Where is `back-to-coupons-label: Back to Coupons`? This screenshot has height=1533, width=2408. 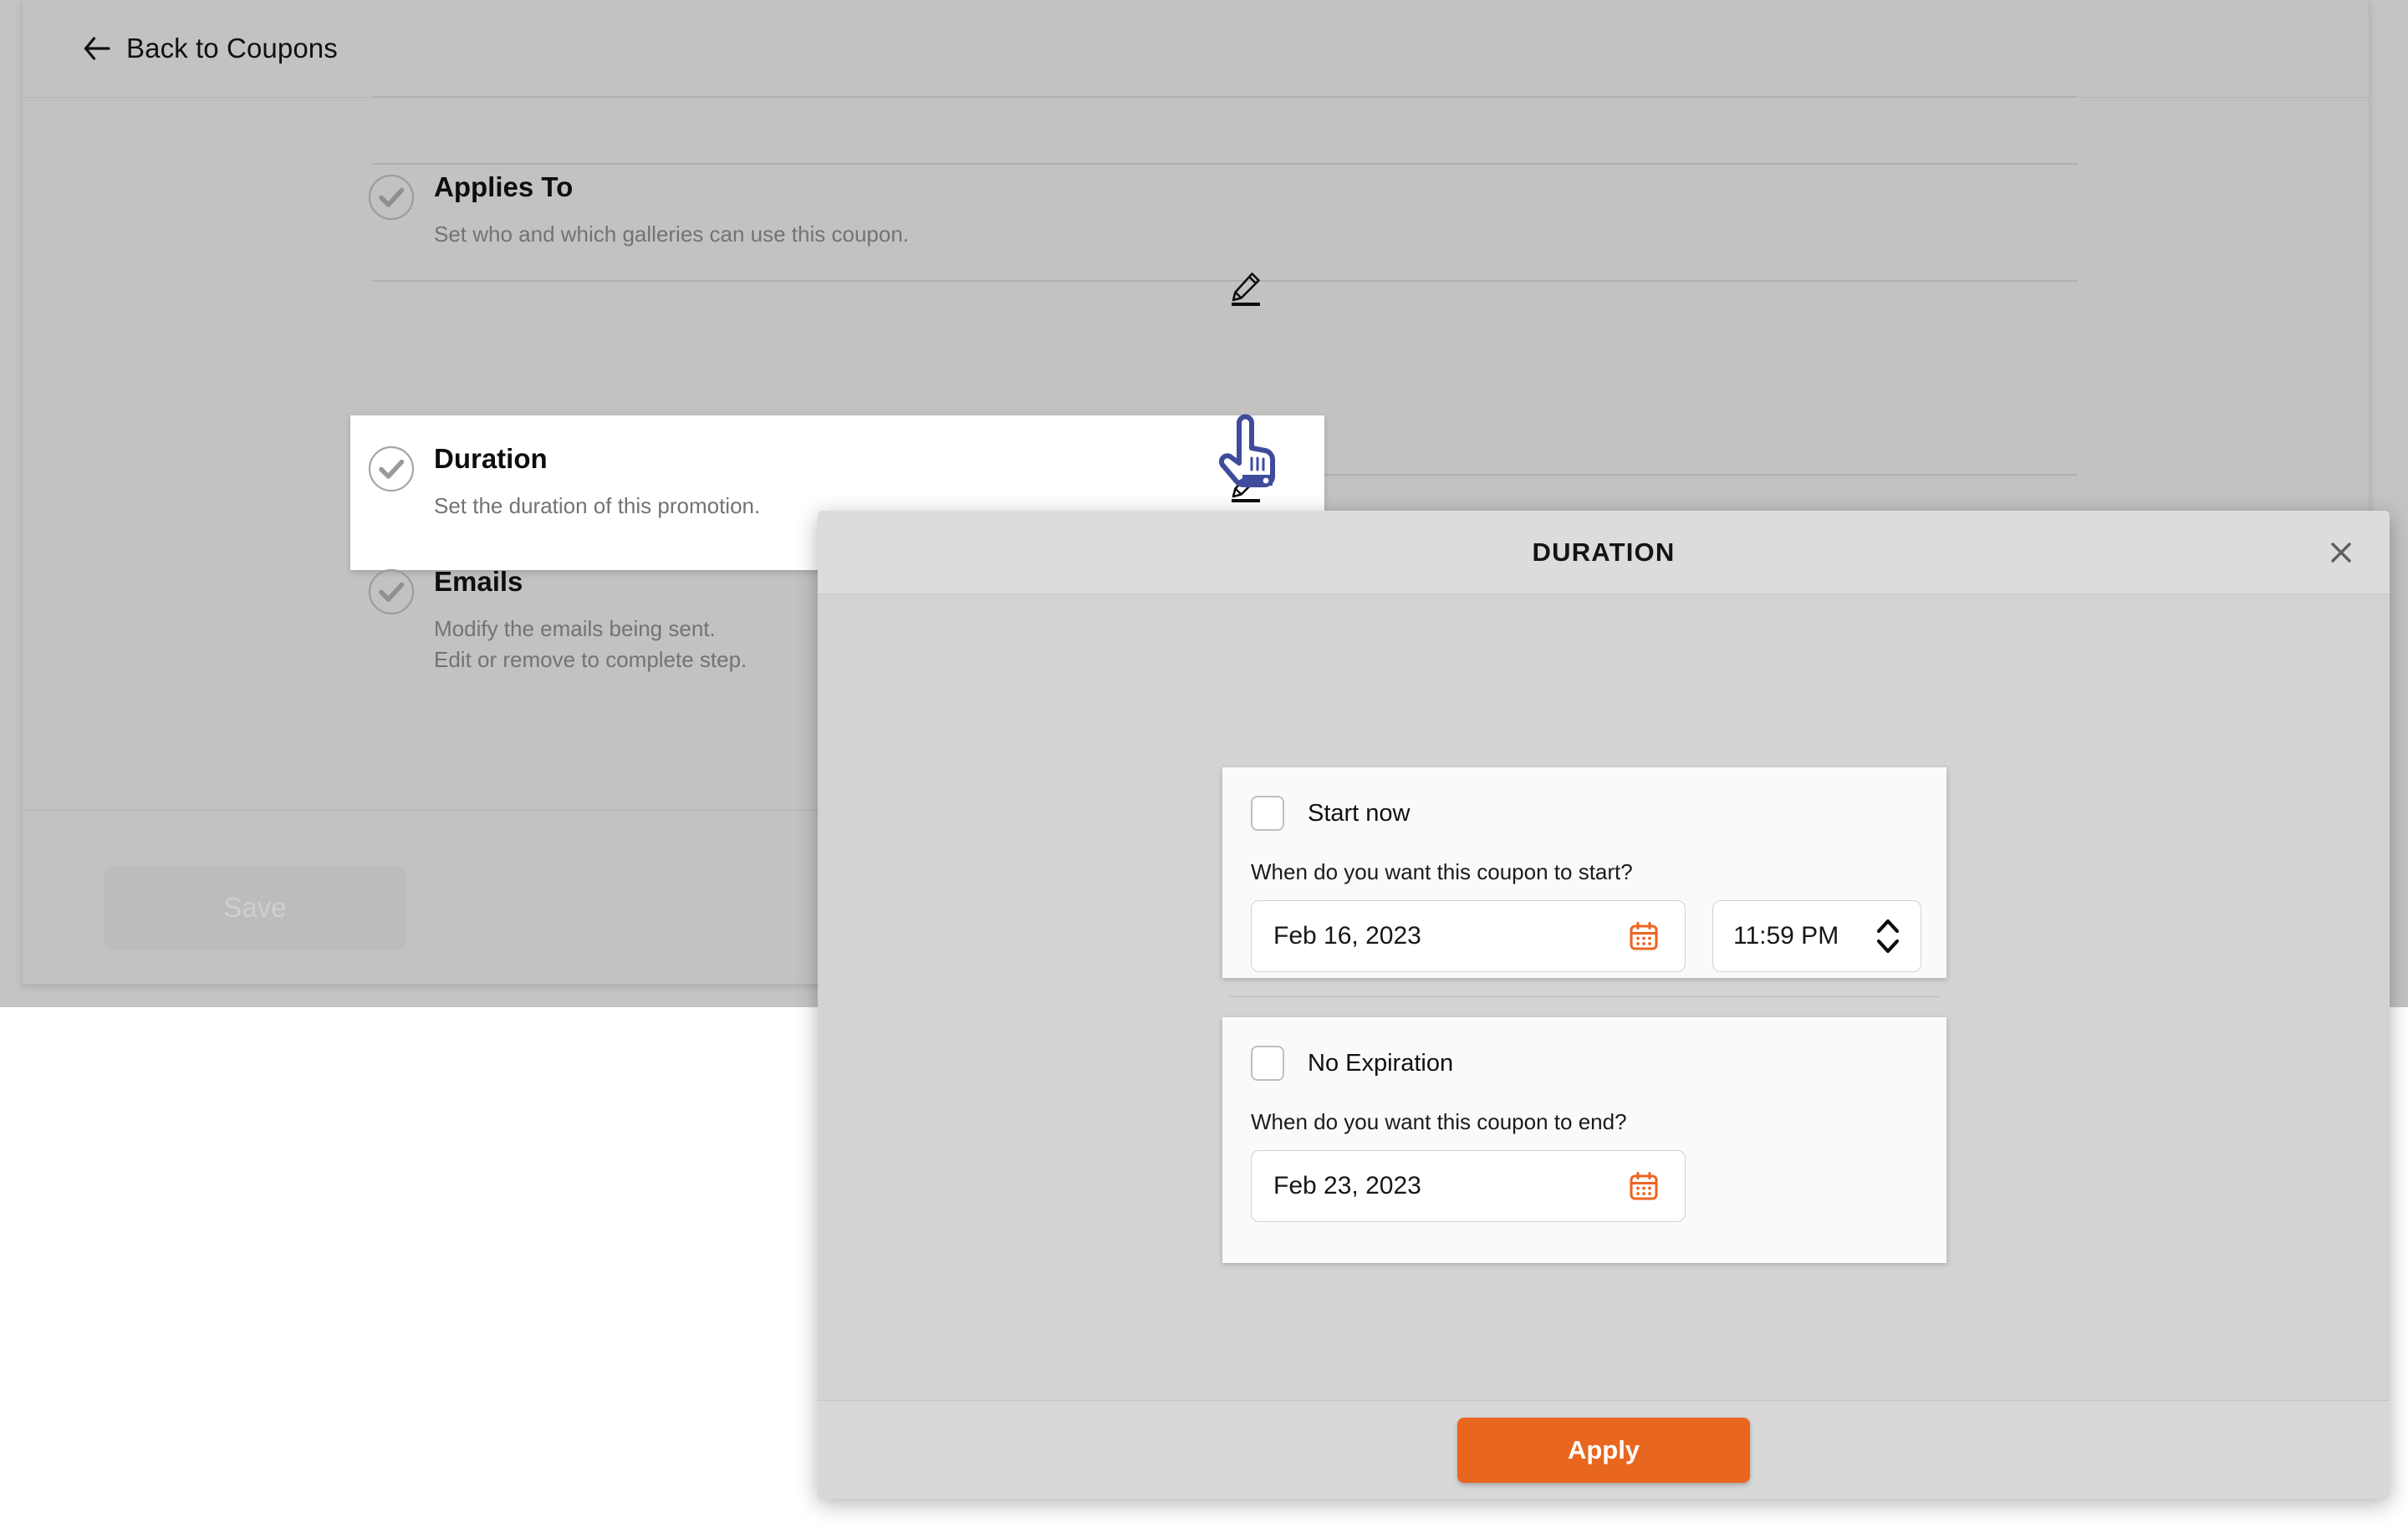
back-to-coupons-label: Back to Coupons is located at coordinates (232, 48).